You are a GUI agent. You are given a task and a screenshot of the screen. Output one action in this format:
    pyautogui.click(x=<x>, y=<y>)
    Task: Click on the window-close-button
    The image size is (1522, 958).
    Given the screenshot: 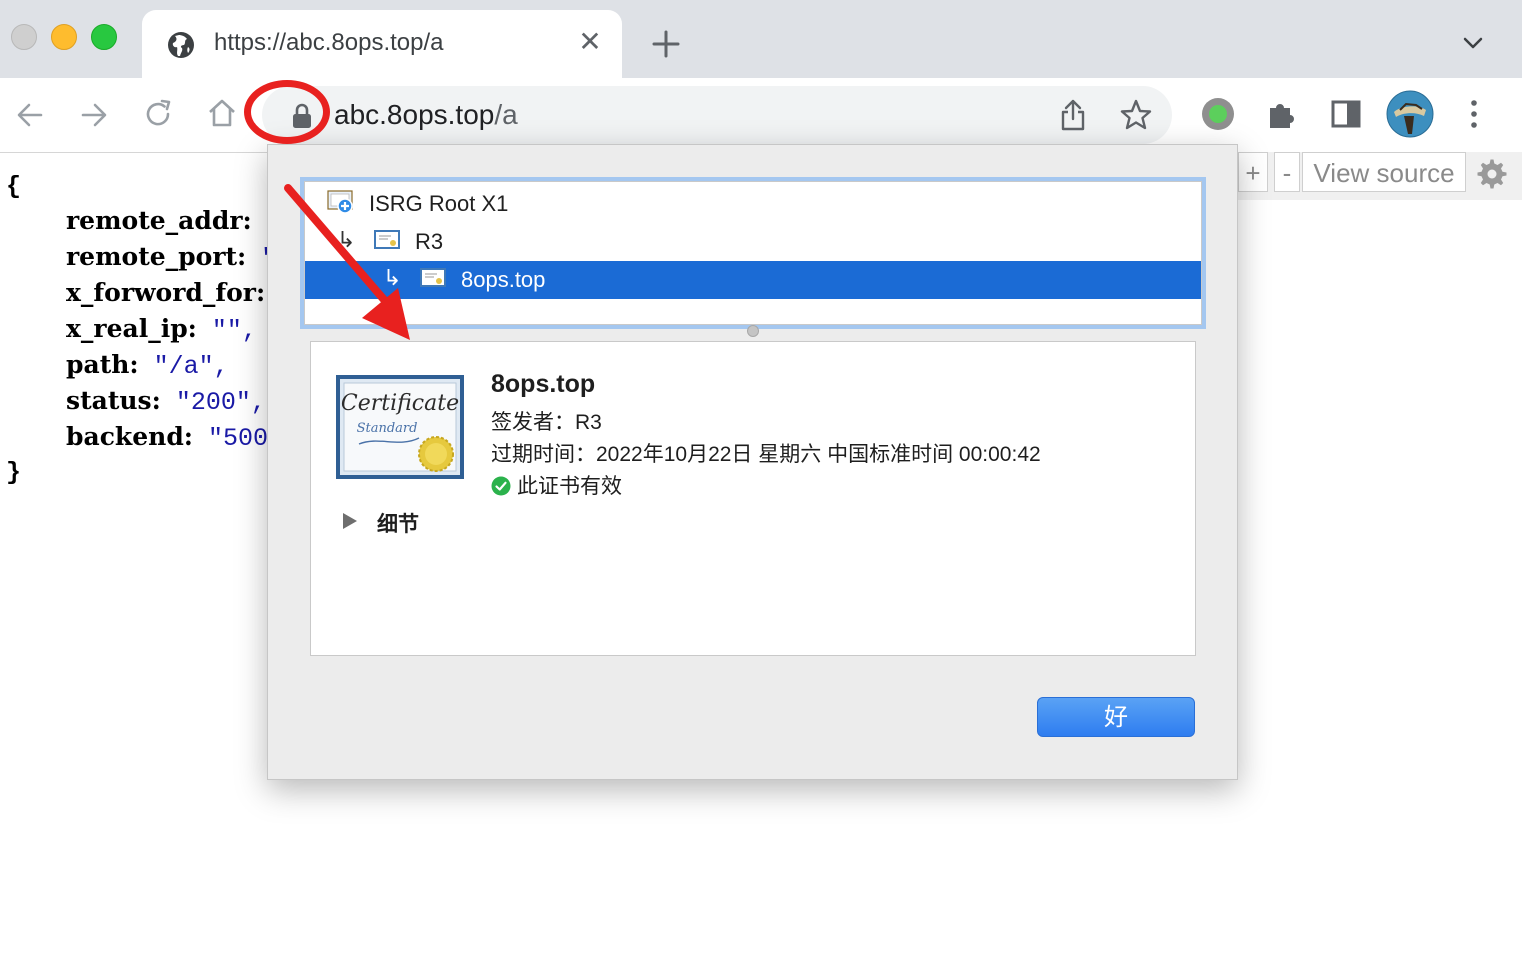 What is the action you would take?
    pyautogui.click(x=24, y=37)
    